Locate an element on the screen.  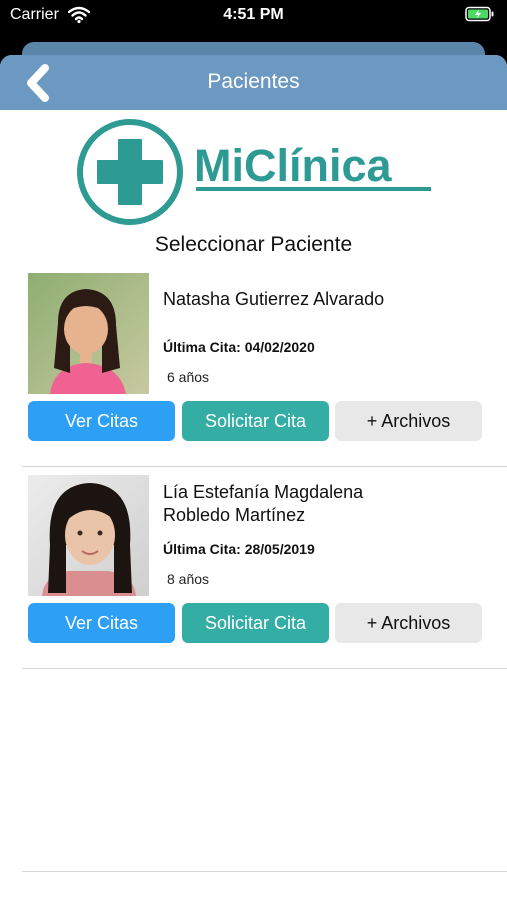
last-appointment: Última Cita: 04/02/2020 is located at coordinates (239, 347).